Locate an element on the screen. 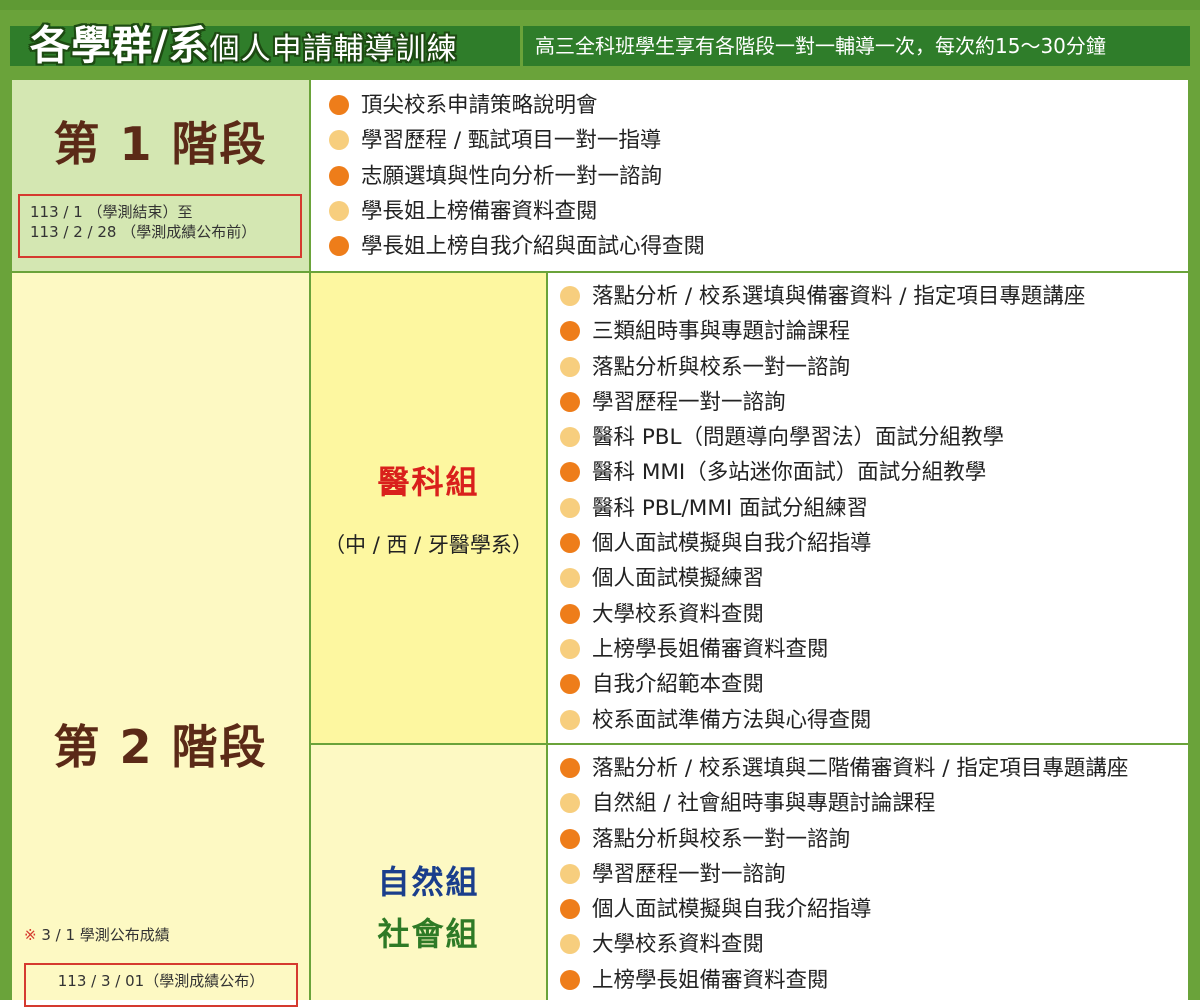  list-item: 學習歷程 / 甄試項目一對一指導 is located at coordinates (512, 140).